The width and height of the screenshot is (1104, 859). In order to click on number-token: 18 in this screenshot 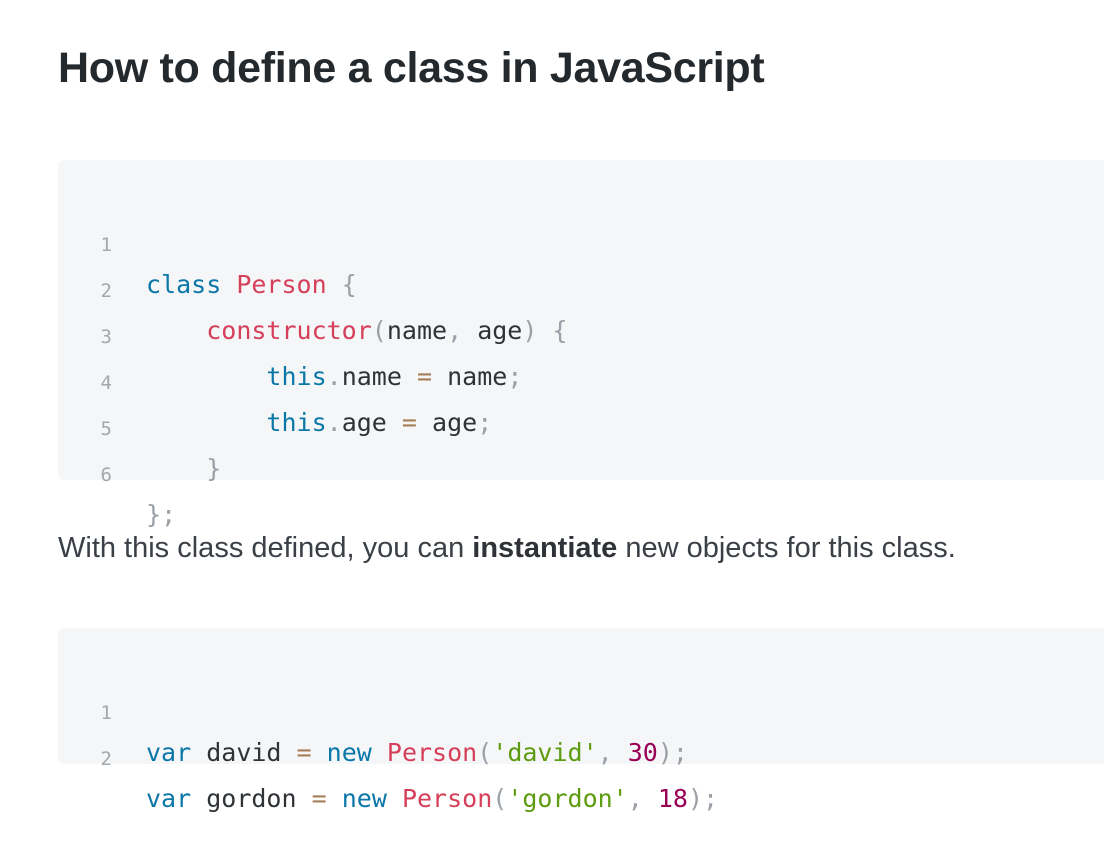, I will do `click(672, 798)`.